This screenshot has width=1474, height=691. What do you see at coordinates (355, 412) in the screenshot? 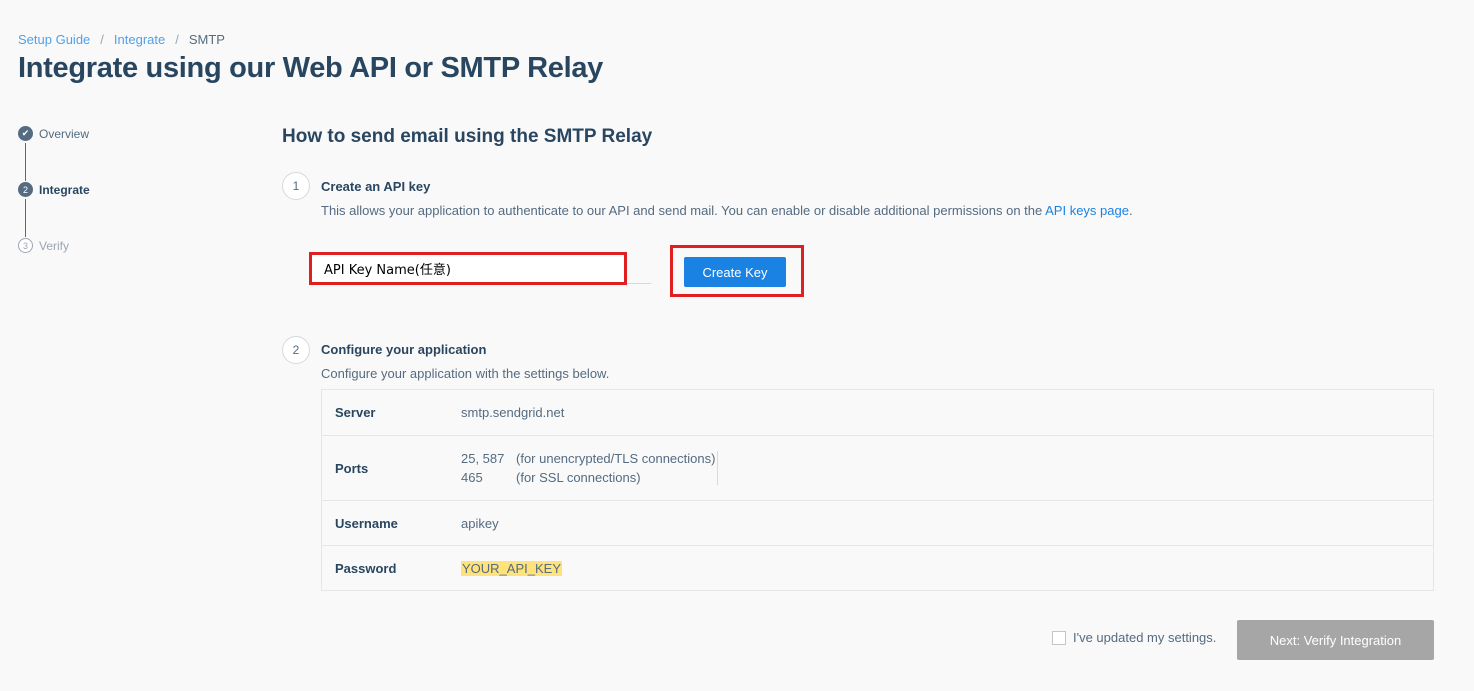
I see `server-label: Server` at bounding box center [355, 412].